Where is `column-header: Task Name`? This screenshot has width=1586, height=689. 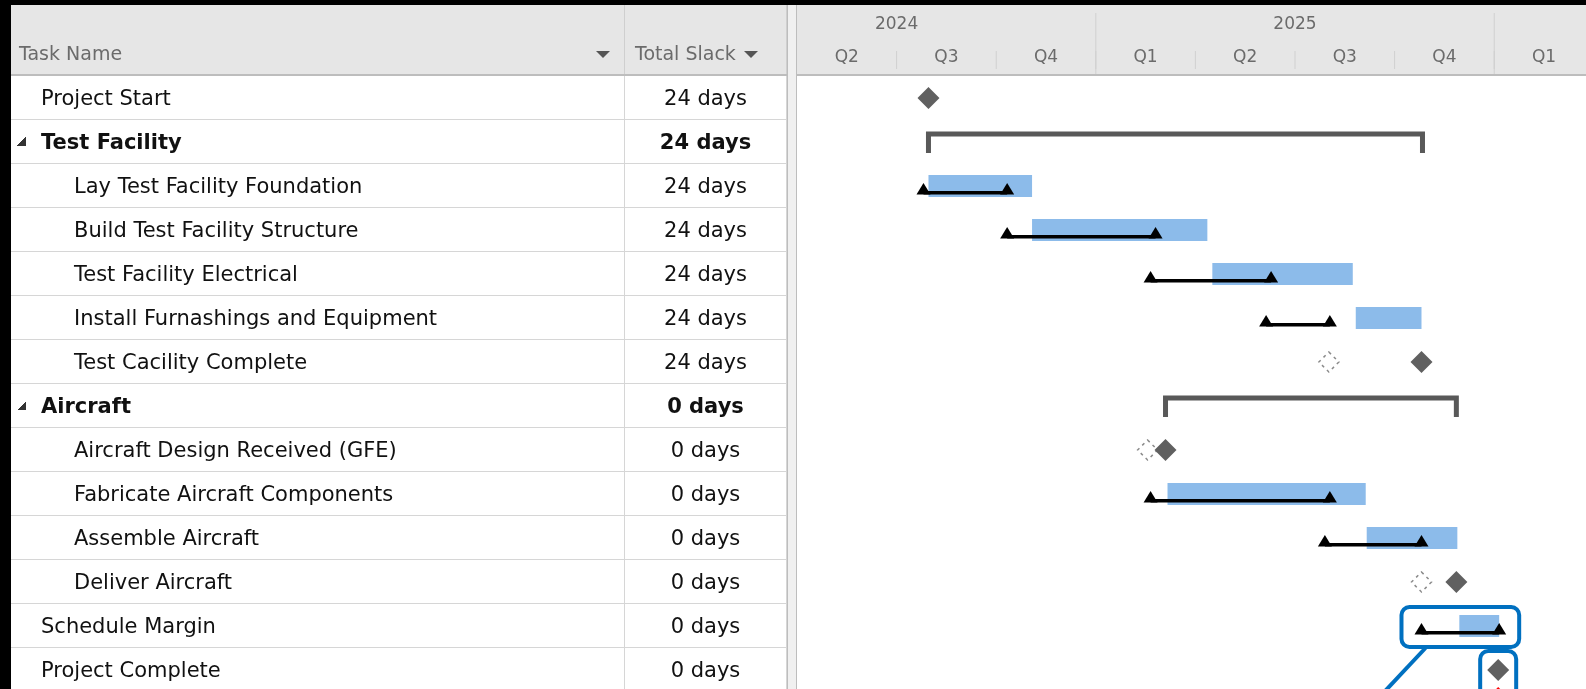
column-header: Task Name is located at coordinates (318, 39).